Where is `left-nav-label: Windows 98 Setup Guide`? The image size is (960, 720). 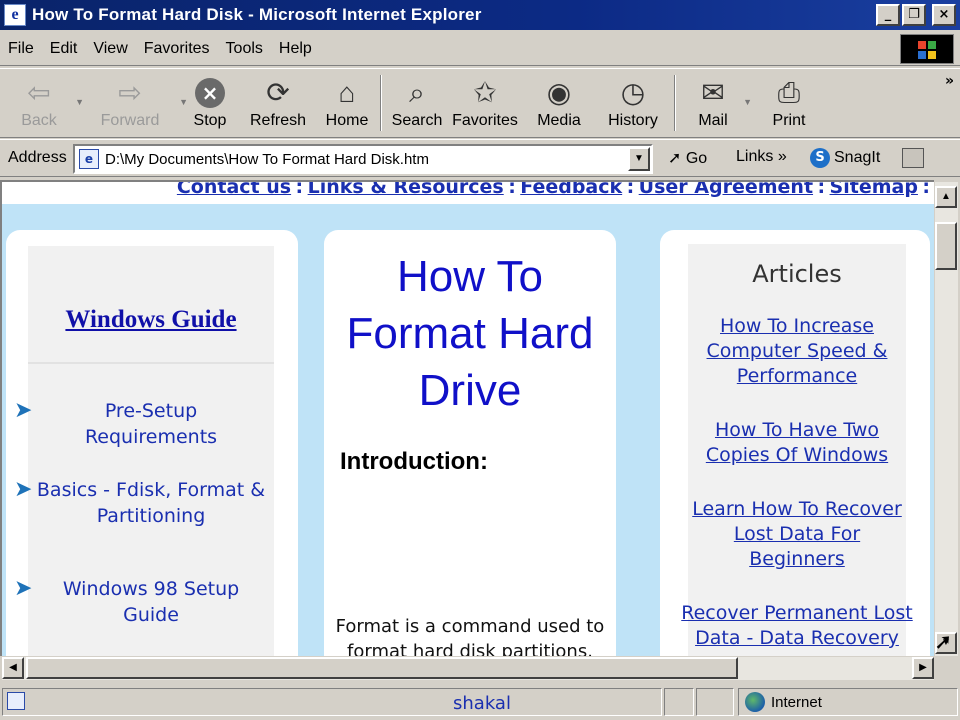 left-nav-label: Windows 98 Setup Guide is located at coordinates (151, 602).